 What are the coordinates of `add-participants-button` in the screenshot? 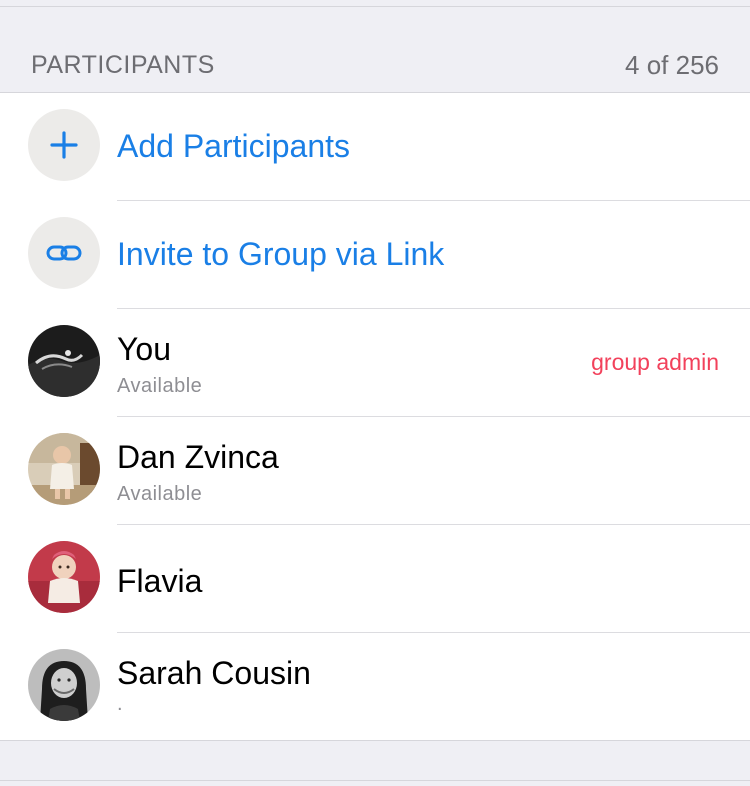 It's located at (64, 145).